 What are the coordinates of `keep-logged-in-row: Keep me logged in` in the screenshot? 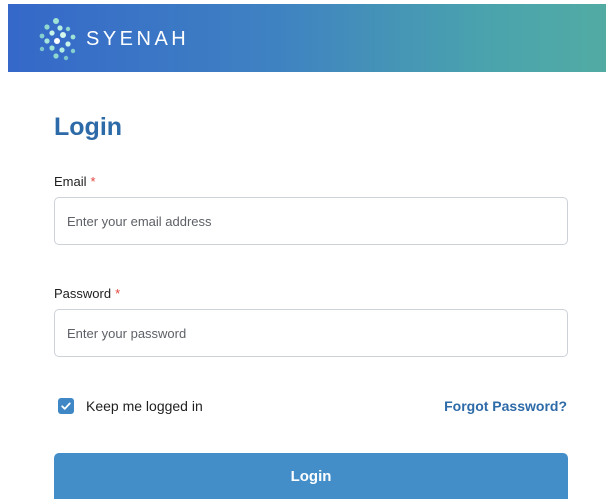 It's located at (130, 406).